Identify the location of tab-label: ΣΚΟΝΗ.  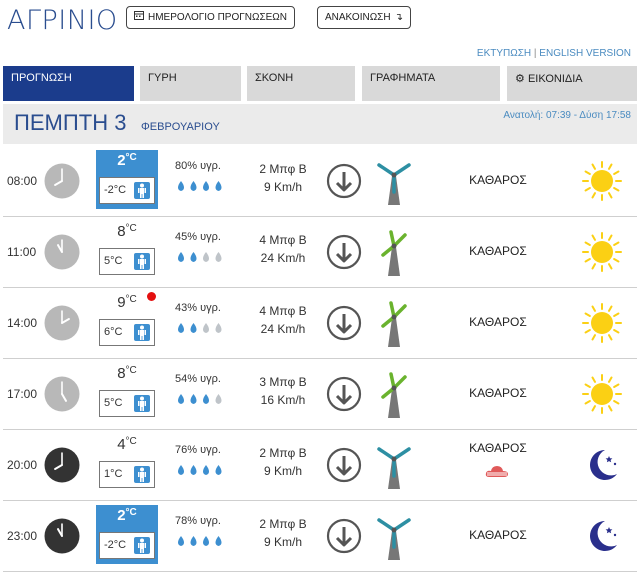
(274, 78).